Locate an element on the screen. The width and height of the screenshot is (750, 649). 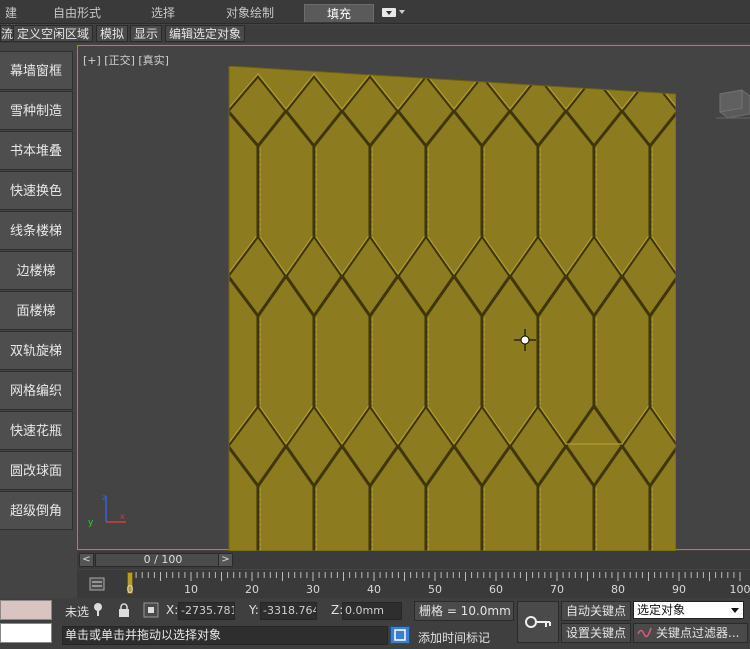
x-coord-label: X: is located at coordinates (172, 610).